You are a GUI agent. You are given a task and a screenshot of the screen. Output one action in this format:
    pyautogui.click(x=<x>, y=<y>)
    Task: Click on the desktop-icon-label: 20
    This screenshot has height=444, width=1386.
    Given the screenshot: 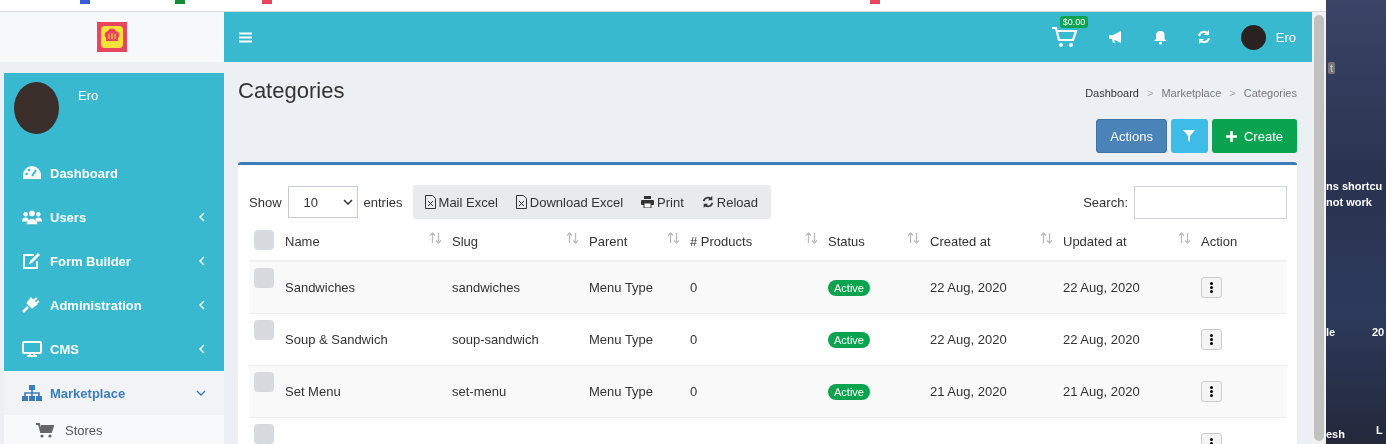 What is the action you would take?
    pyautogui.click(x=1378, y=332)
    